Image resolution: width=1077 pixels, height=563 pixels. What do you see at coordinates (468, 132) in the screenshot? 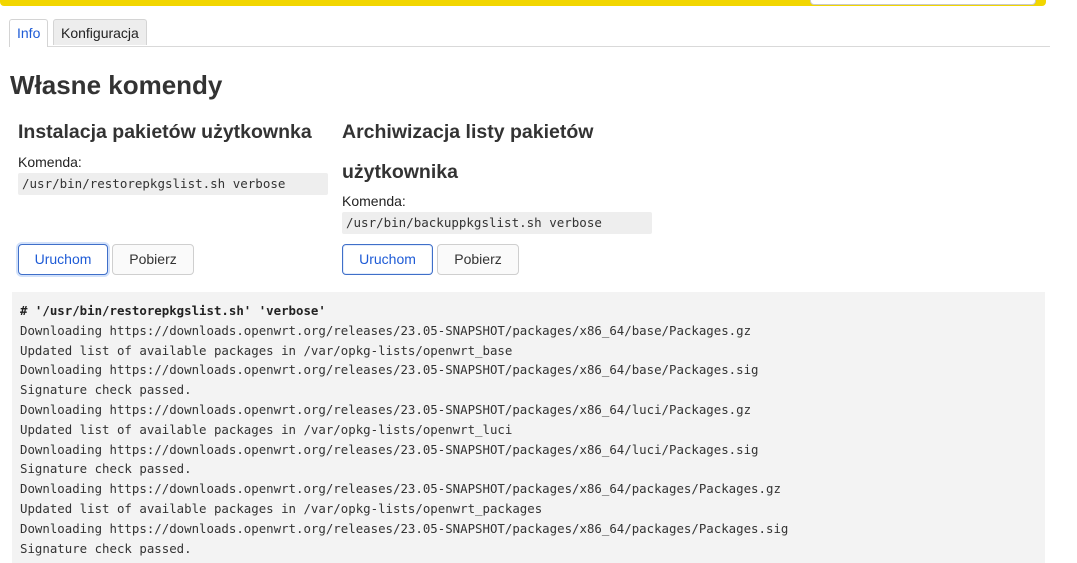
I see `command-title-backup-line1: Archiwizacja listy pakietów` at bounding box center [468, 132].